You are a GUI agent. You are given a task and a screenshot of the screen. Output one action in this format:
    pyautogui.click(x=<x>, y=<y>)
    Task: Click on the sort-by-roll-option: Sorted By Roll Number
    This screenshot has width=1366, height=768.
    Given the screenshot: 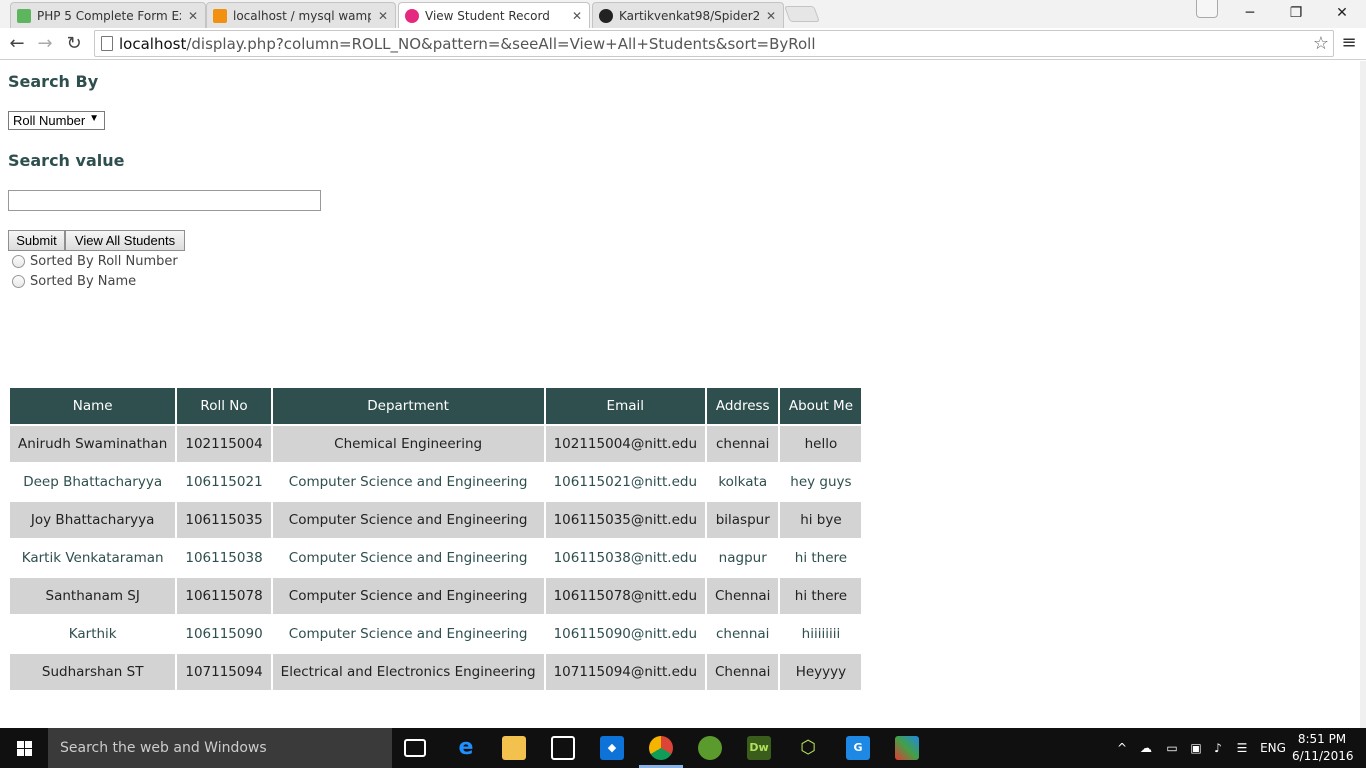 What is the action you would take?
    pyautogui.click(x=95, y=261)
    